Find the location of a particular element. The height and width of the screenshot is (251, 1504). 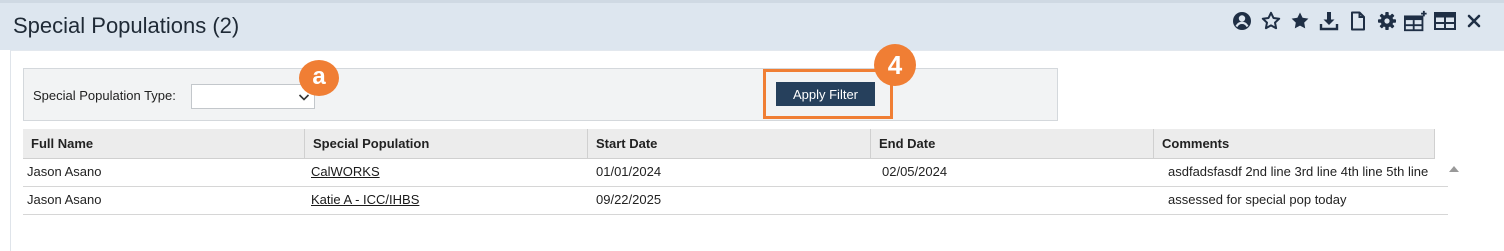

document-icon is located at coordinates (1358, 21).